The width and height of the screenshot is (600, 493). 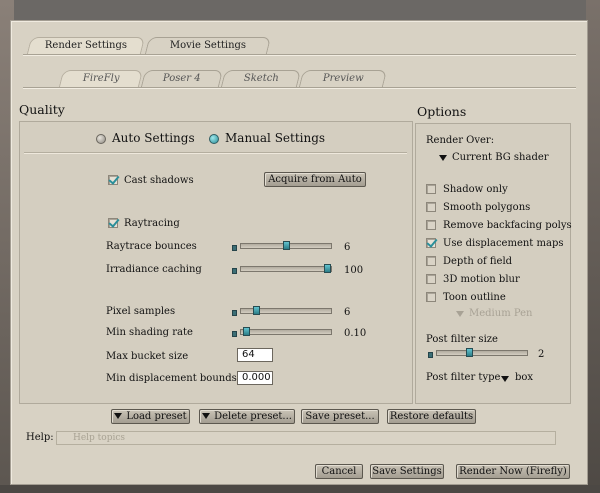 What do you see at coordinates (347, 312) in the screenshot?
I see `pixel-samples-value: 6` at bounding box center [347, 312].